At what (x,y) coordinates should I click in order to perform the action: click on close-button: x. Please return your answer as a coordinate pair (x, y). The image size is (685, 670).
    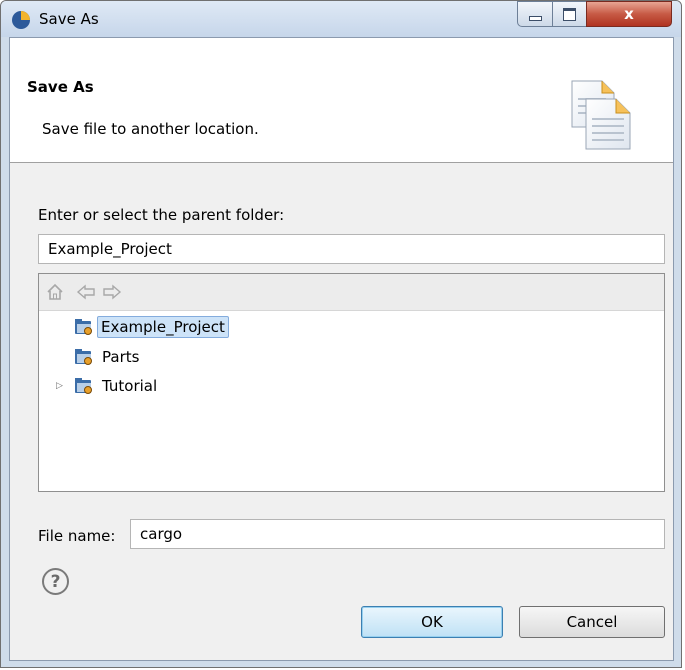
    Looking at the image, I should click on (629, 14).